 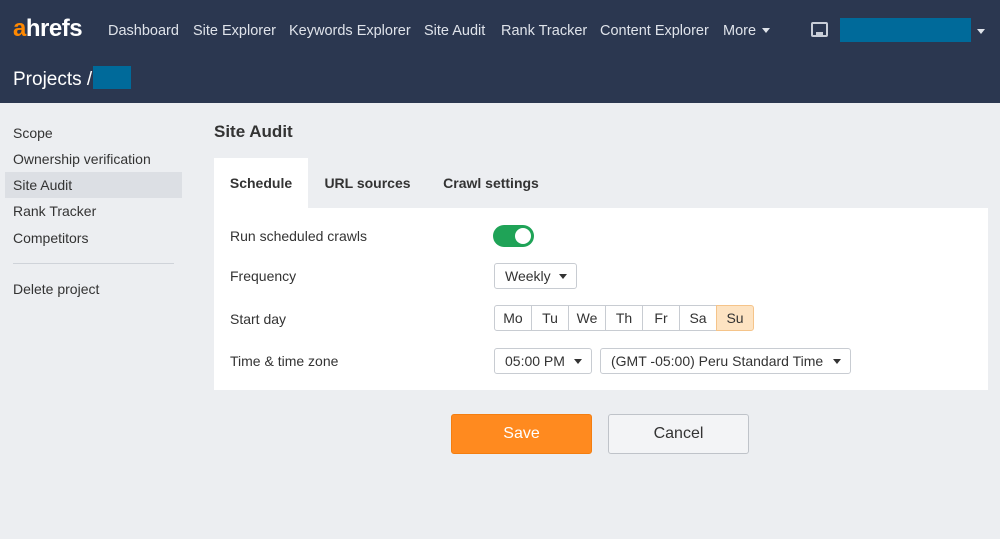 What do you see at coordinates (678, 434) in the screenshot?
I see `cancel-button: Cancel` at bounding box center [678, 434].